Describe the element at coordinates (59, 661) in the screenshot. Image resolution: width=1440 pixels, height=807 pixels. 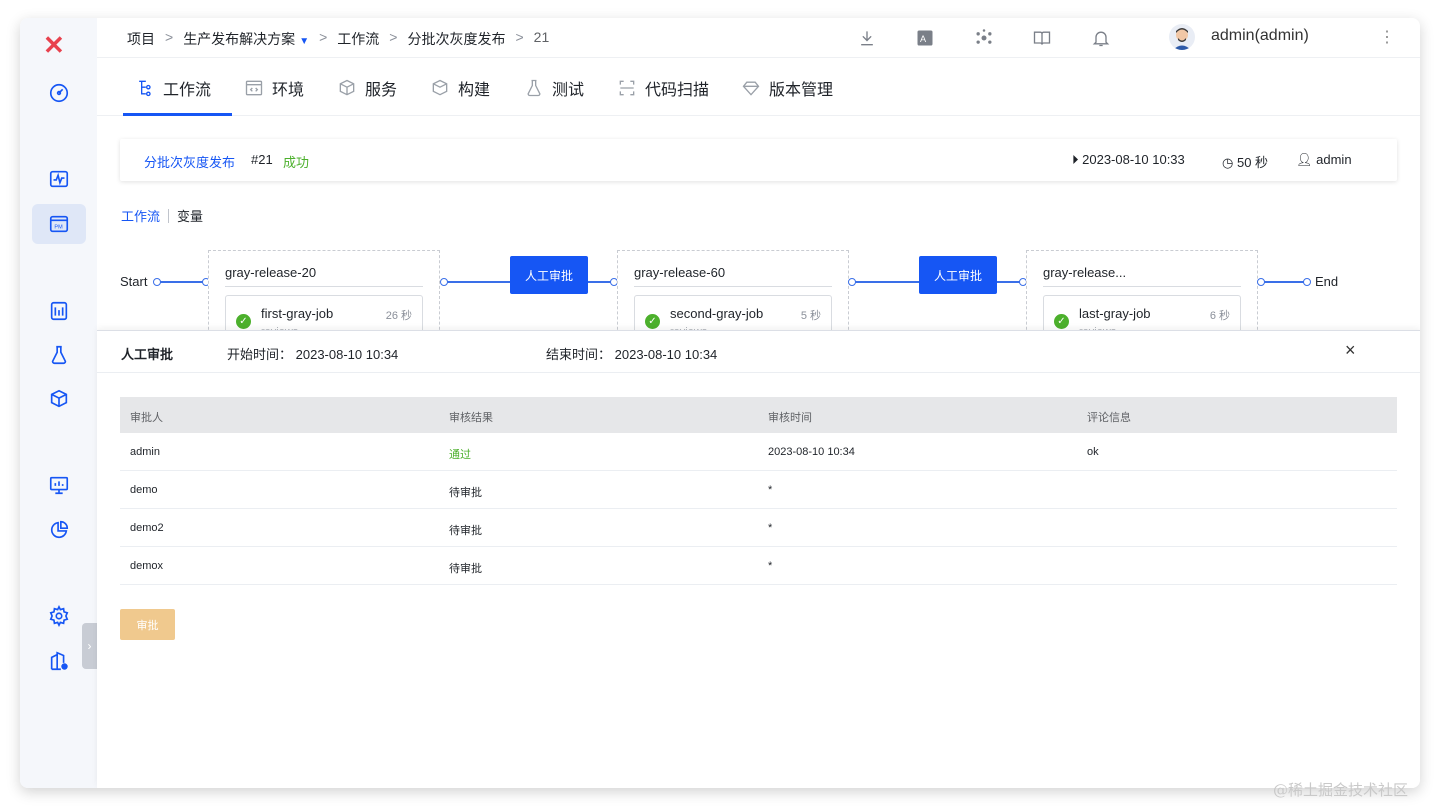
I see `enterprise-building-icon` at that location.